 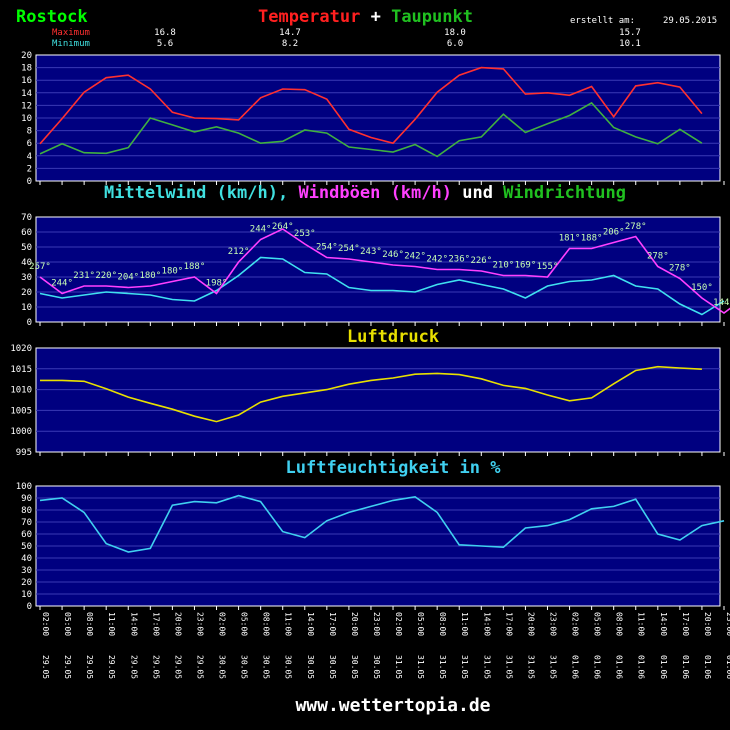 I want to click on wind-direction-label: 242°, so click(x=415, y=257).